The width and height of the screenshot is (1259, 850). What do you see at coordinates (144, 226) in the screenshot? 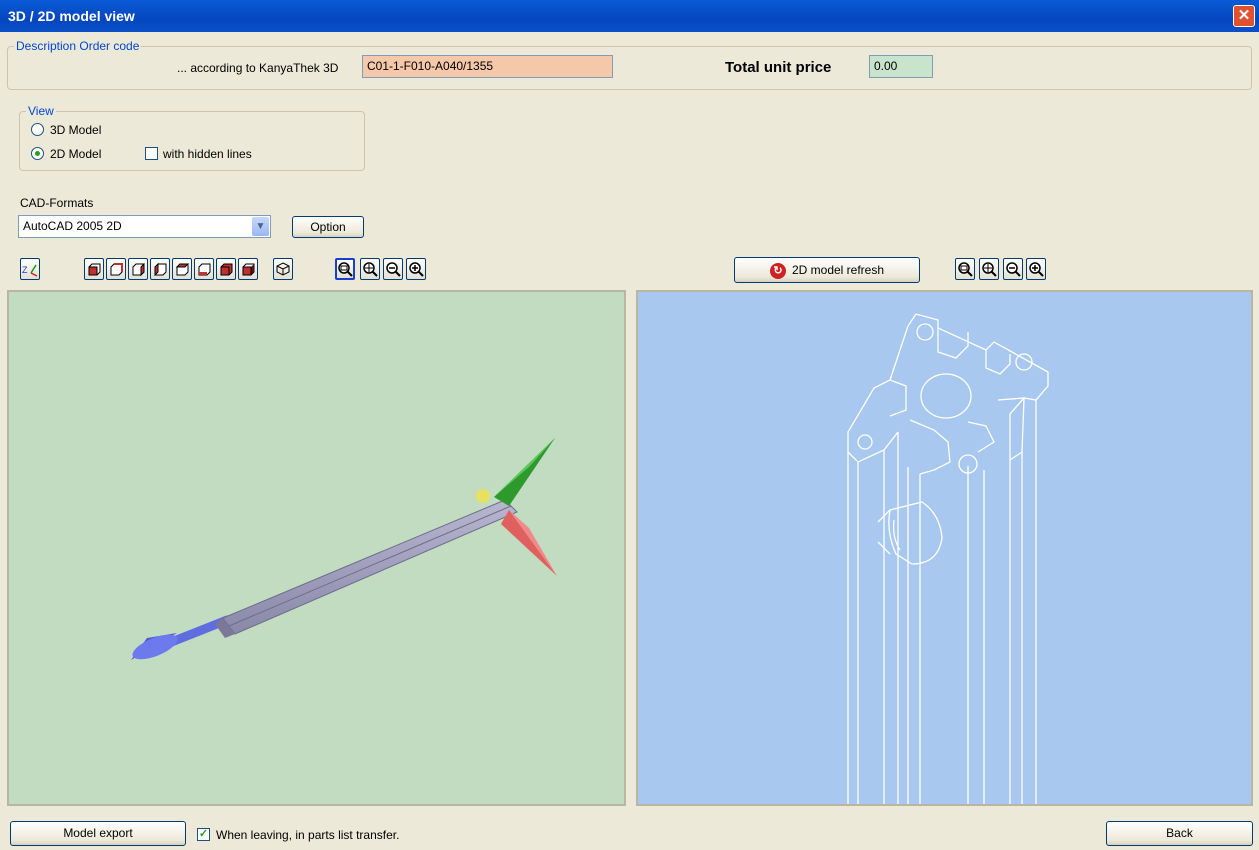
I see `cad-format-select: AutoCAD 2005 2D ▼` at bounding box center [144, 226].